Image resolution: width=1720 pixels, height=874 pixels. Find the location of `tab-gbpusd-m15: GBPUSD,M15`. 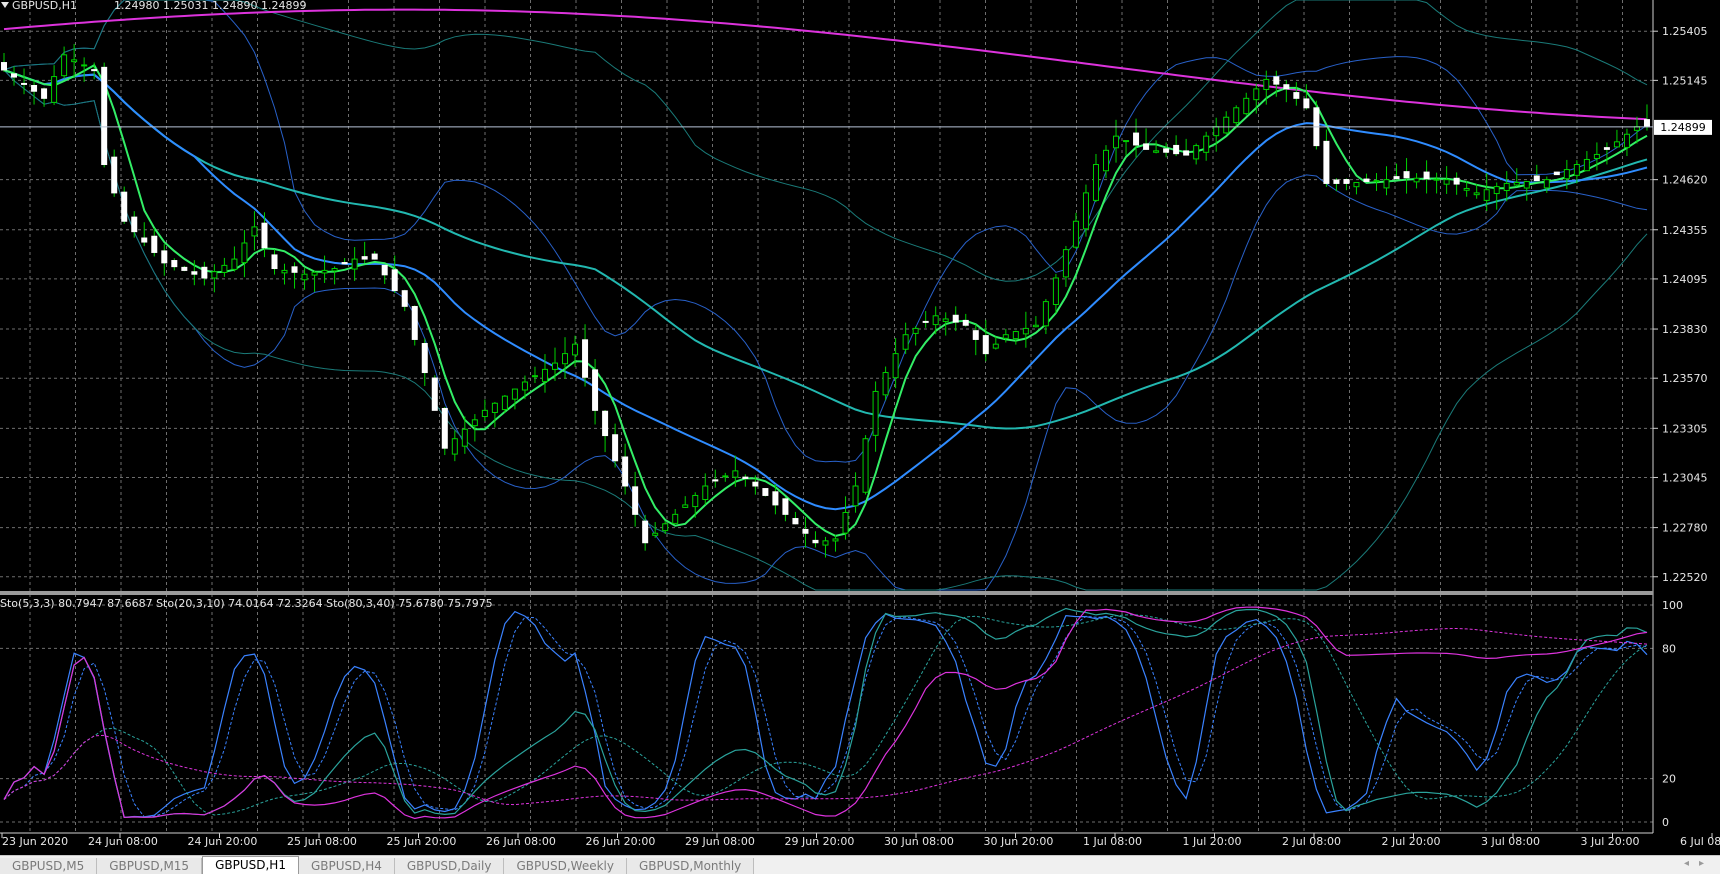

tab-gbpusd-m15: GBPUSD,M15 is located at coordinates (150, 866).